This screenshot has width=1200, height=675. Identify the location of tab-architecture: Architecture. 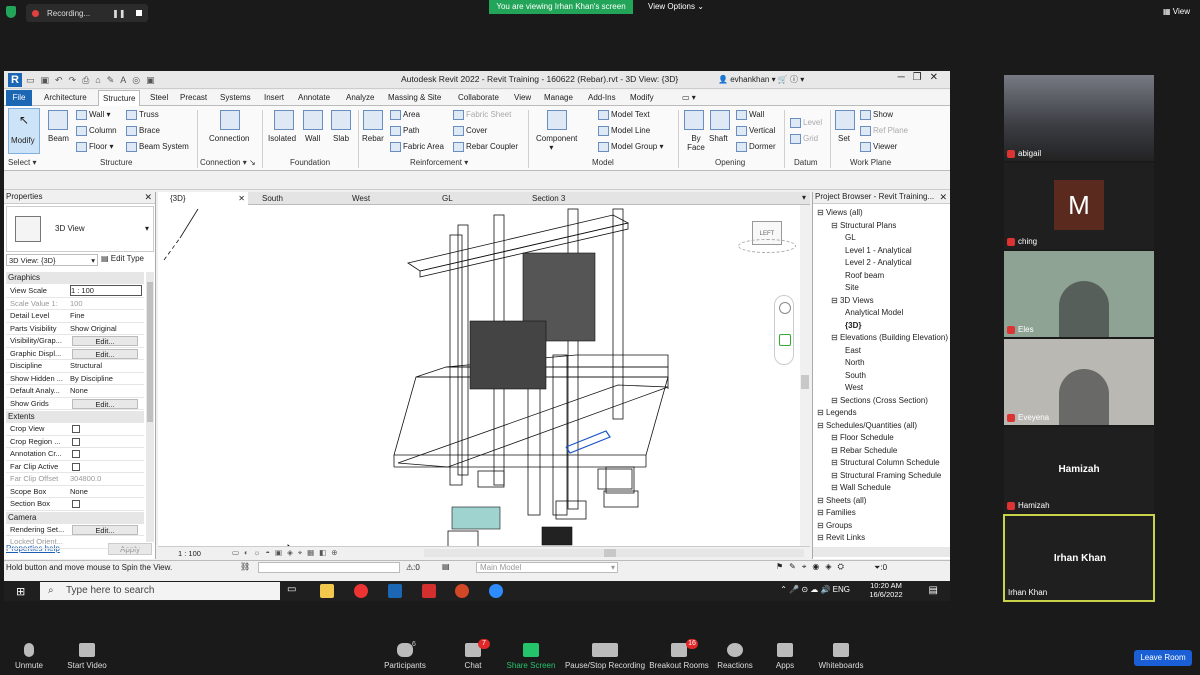
(65, 98).